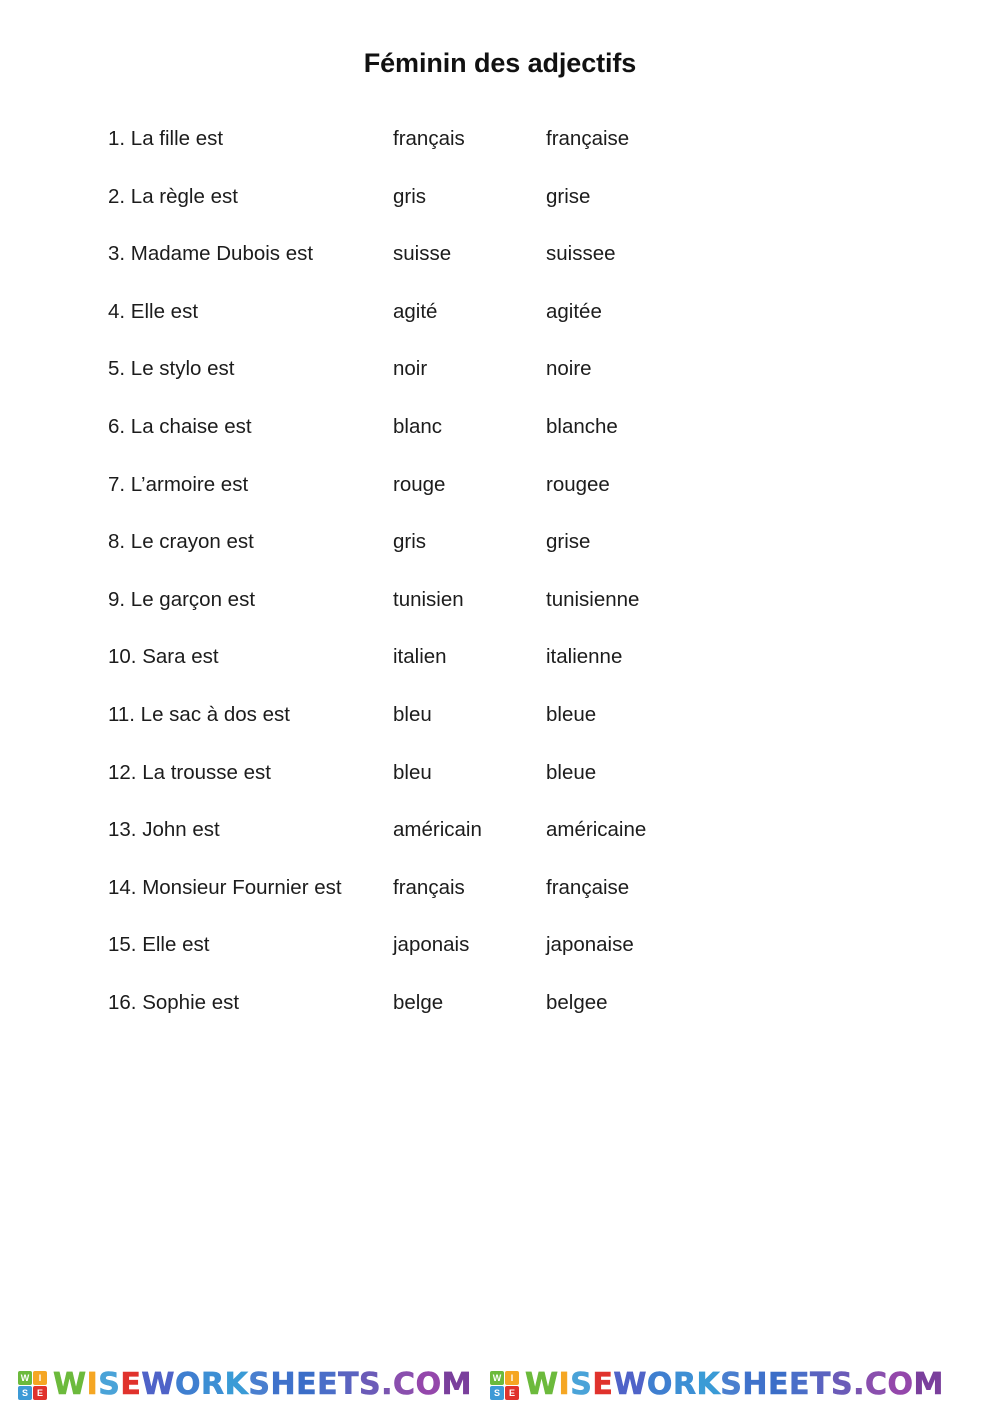 This screenshot has width=1000, height=1413. What do you see at coordinates (500, 961) in the screenshot?
I see `exercise-row: 15. Elle est japonais japonaise` at bounding box center [500, 961].